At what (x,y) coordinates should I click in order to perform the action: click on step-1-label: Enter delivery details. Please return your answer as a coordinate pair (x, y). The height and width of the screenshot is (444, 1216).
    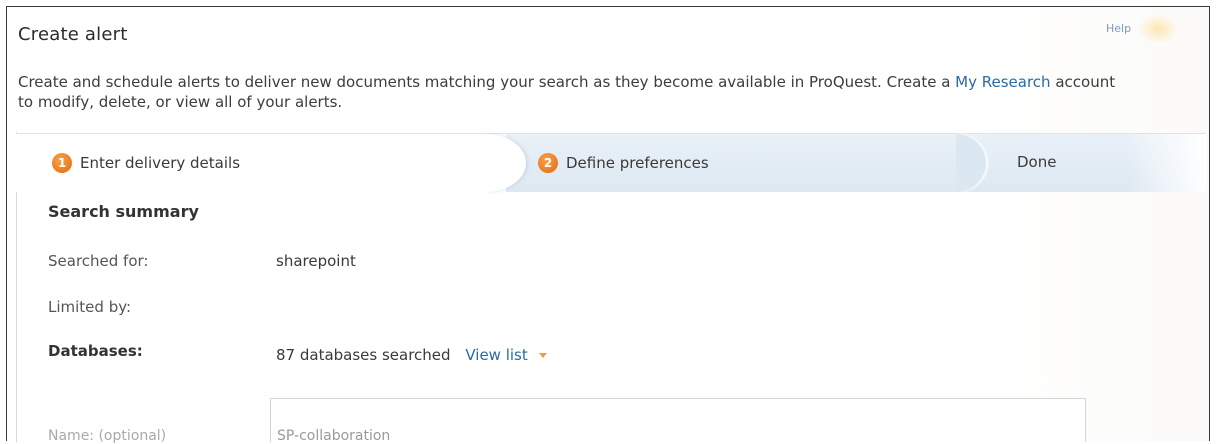
    Looking at the image, I should click on (160, 163).